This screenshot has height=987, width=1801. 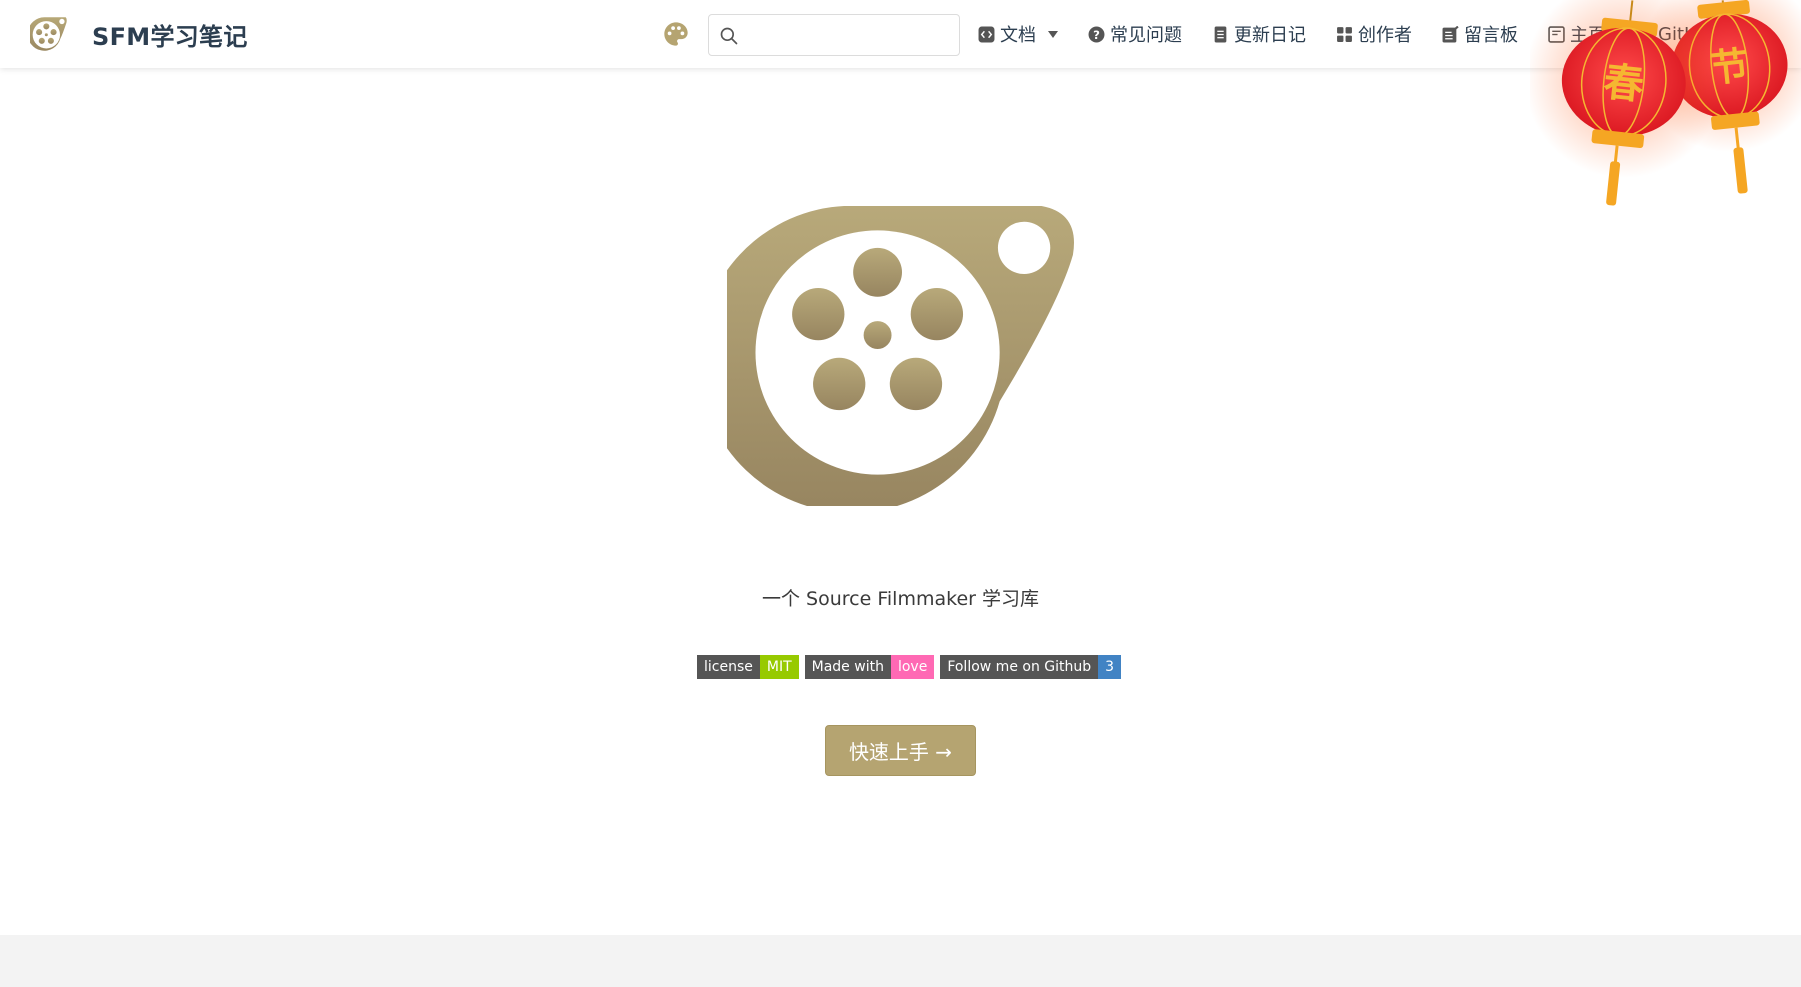 I want to click on top-navbar: SFM学习笔记 文档 ? 常见问题 更新日记 创作者 留言板 主页 GitHub, so click(x=900, y=34).